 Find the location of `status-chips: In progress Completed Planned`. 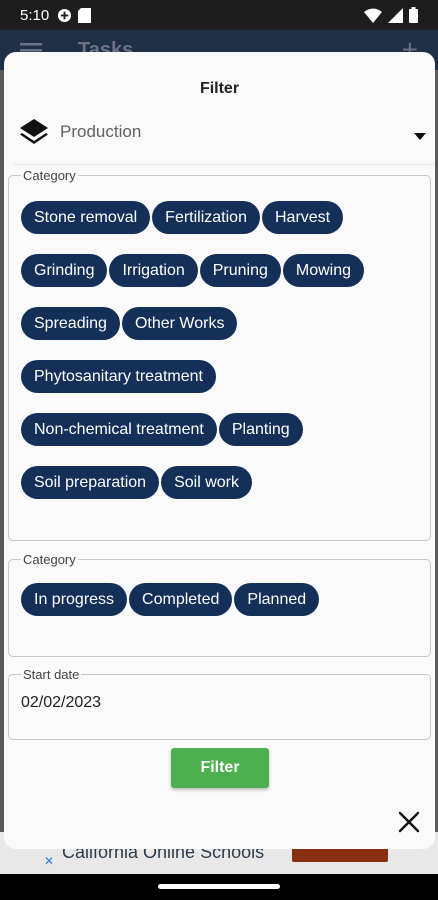

status-chips: In progress Completed Planned is located at coordinates (219, 591).